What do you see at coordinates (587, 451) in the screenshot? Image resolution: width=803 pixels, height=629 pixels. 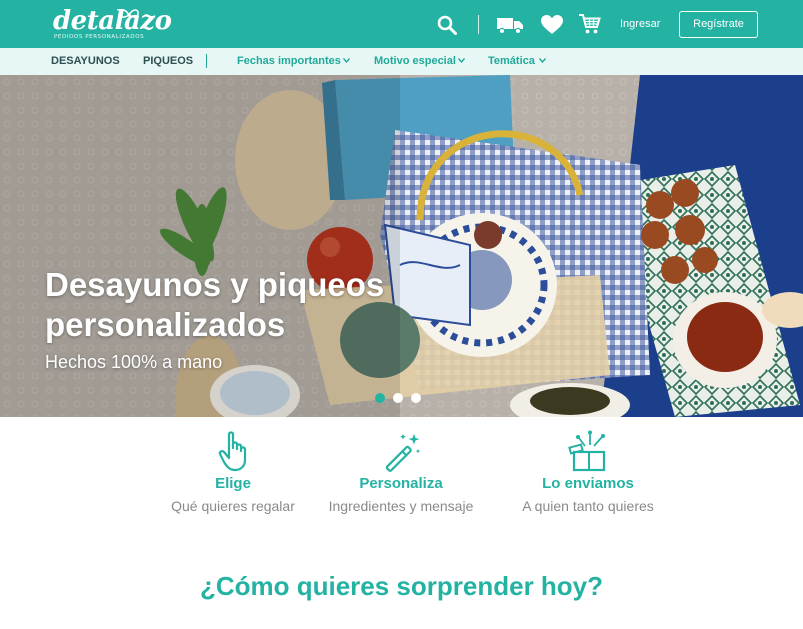 I see `gift-icon` at bounding box center [587, 451].